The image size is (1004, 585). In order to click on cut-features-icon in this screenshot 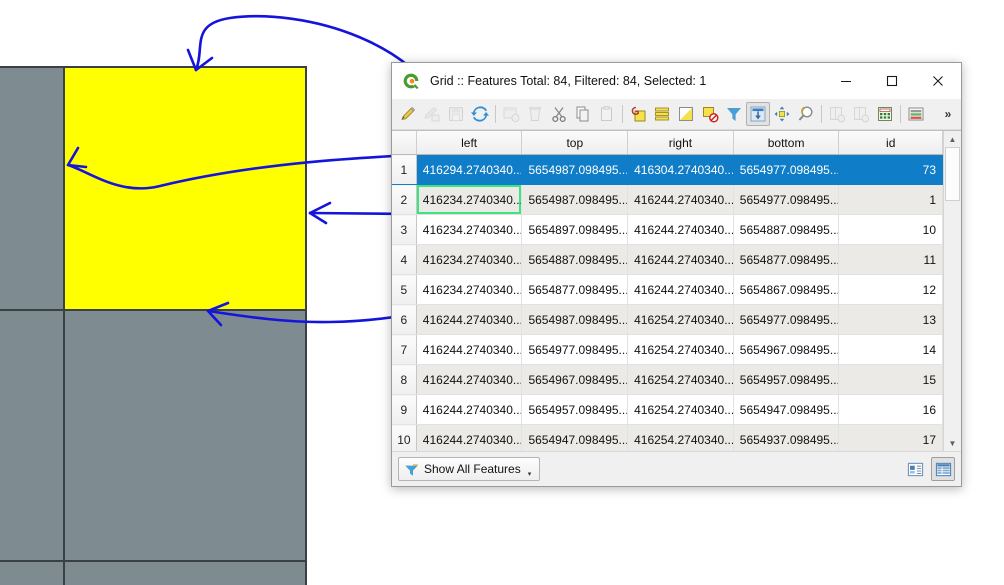, I will do `click(559, 114)`.